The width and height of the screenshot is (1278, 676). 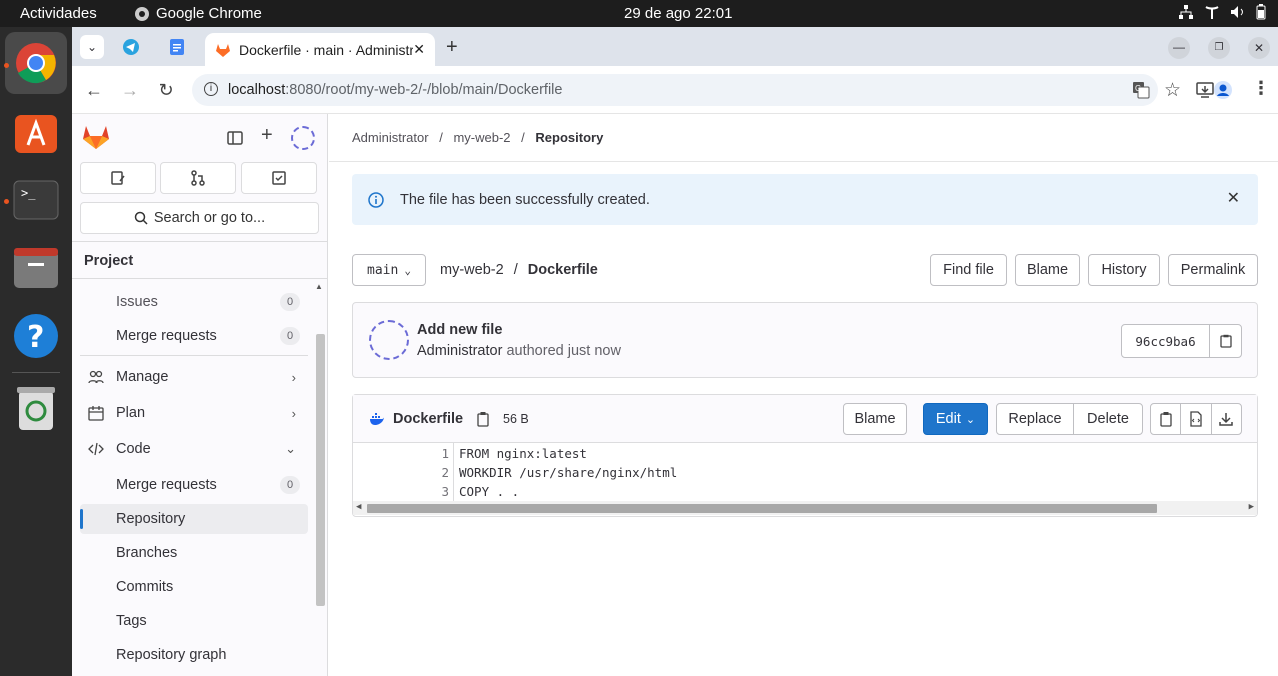 I want to click on sidebar-item-code-merge-requests: Merge requests 0, so click(x=194, y=485).